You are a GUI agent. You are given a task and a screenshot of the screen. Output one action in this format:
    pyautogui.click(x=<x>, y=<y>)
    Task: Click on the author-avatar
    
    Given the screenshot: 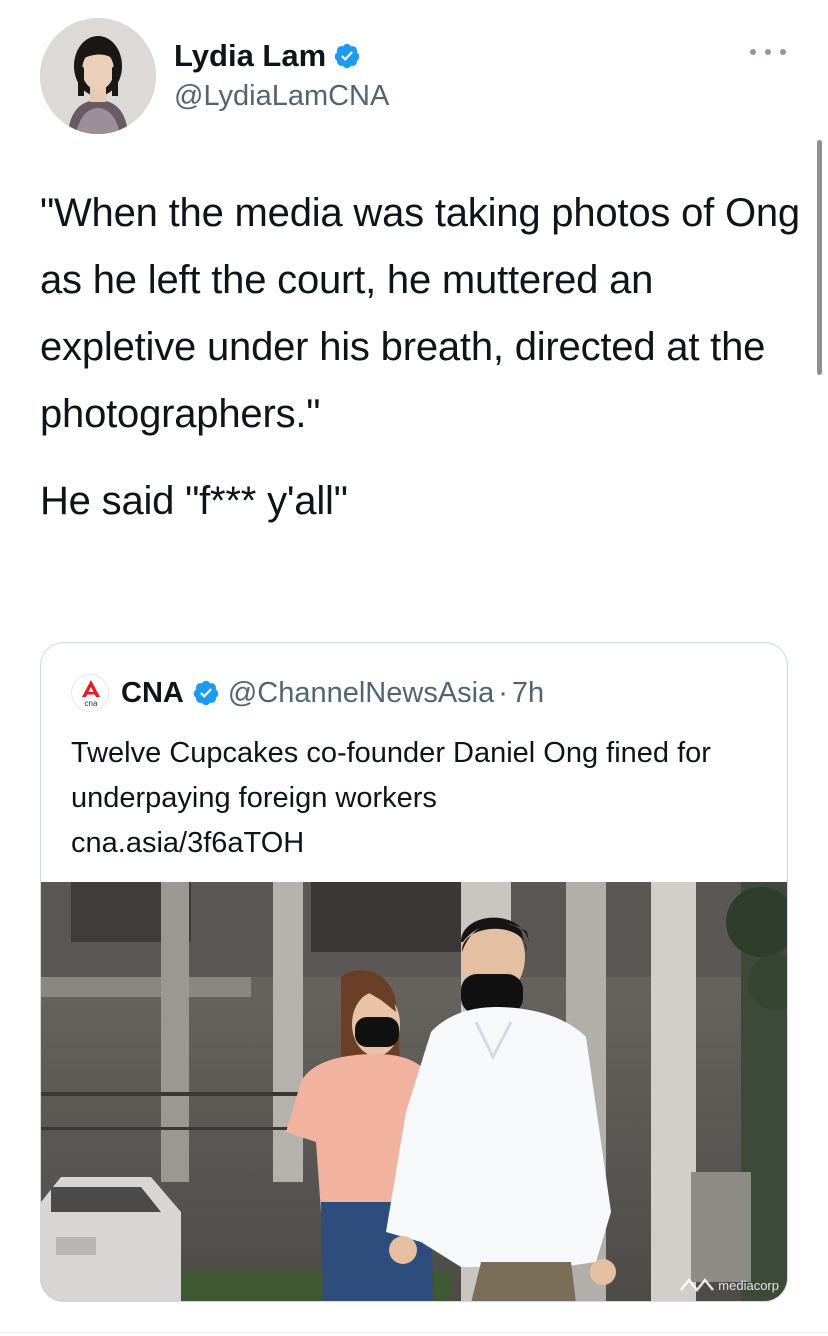 What is the action you would take?
    pyautogui.click(x=98, y=76)
    